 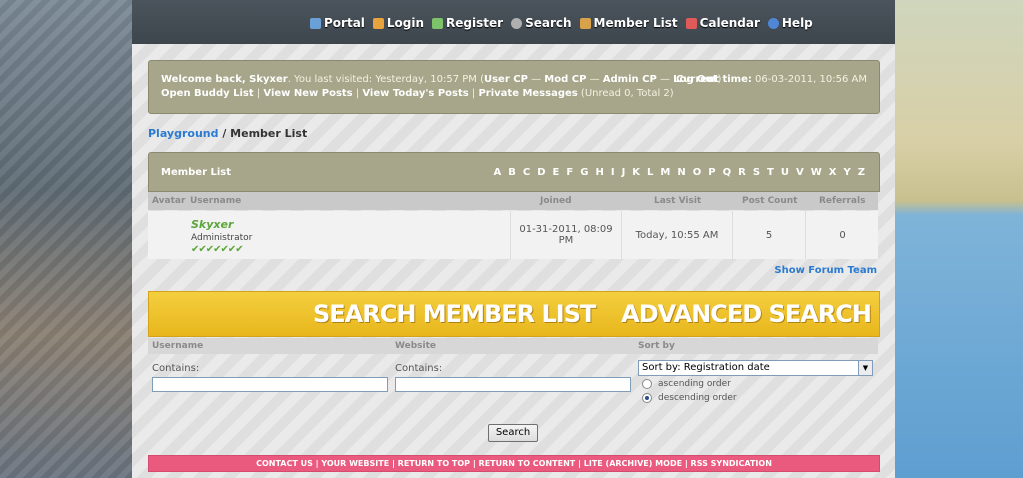 I want to click on current-time-value: 06-03-2011, 10:56 AM, so click(x=809, y=79).